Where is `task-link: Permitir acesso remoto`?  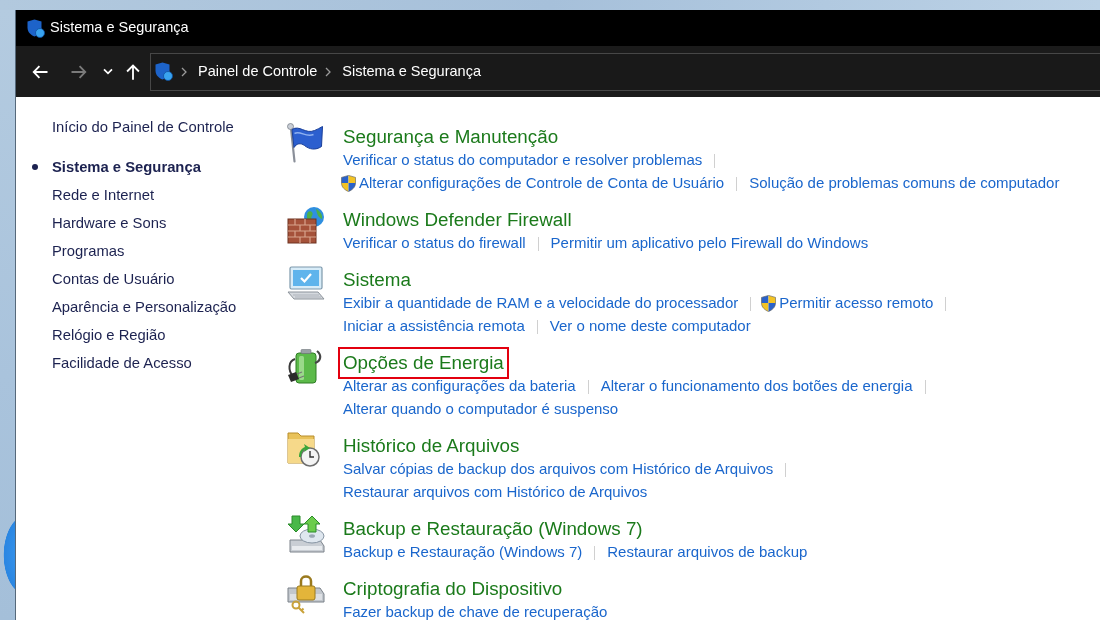 task-link: Permitir acesso remoto is located at coordinates (856, 303).